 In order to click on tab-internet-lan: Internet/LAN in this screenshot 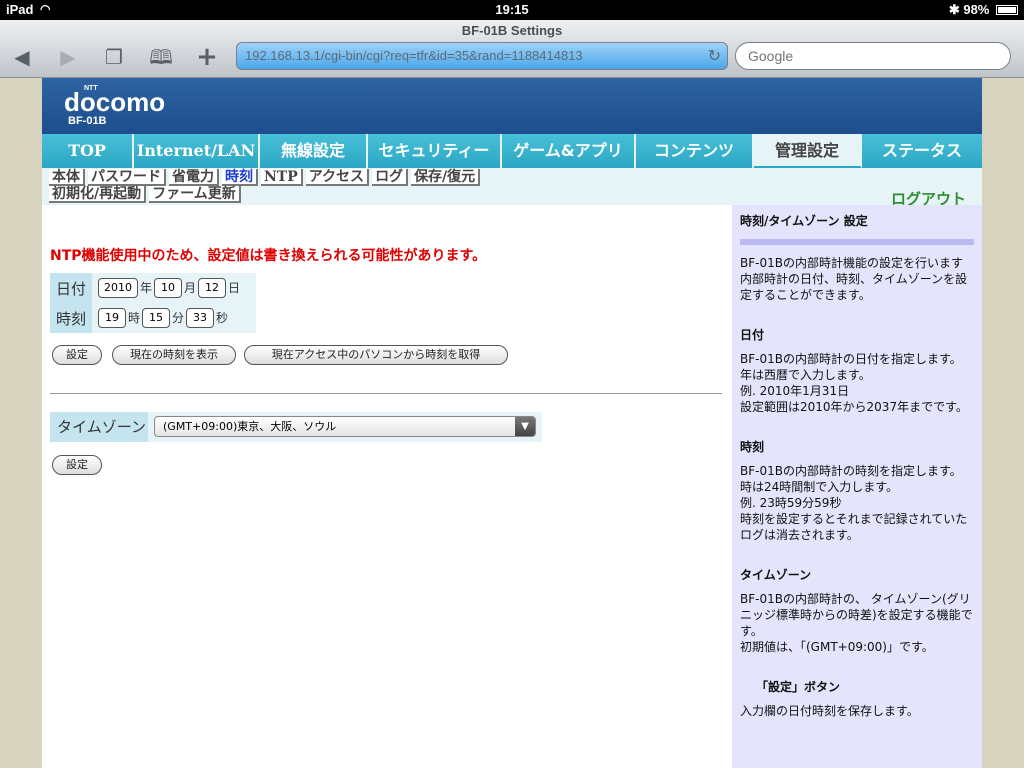, I will do `click(197, 151)`.